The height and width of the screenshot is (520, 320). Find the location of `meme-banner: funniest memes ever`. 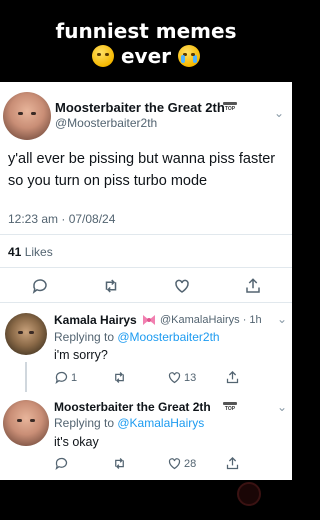

meme-banner: funniest memes ever is located at coordinates (146, 41).